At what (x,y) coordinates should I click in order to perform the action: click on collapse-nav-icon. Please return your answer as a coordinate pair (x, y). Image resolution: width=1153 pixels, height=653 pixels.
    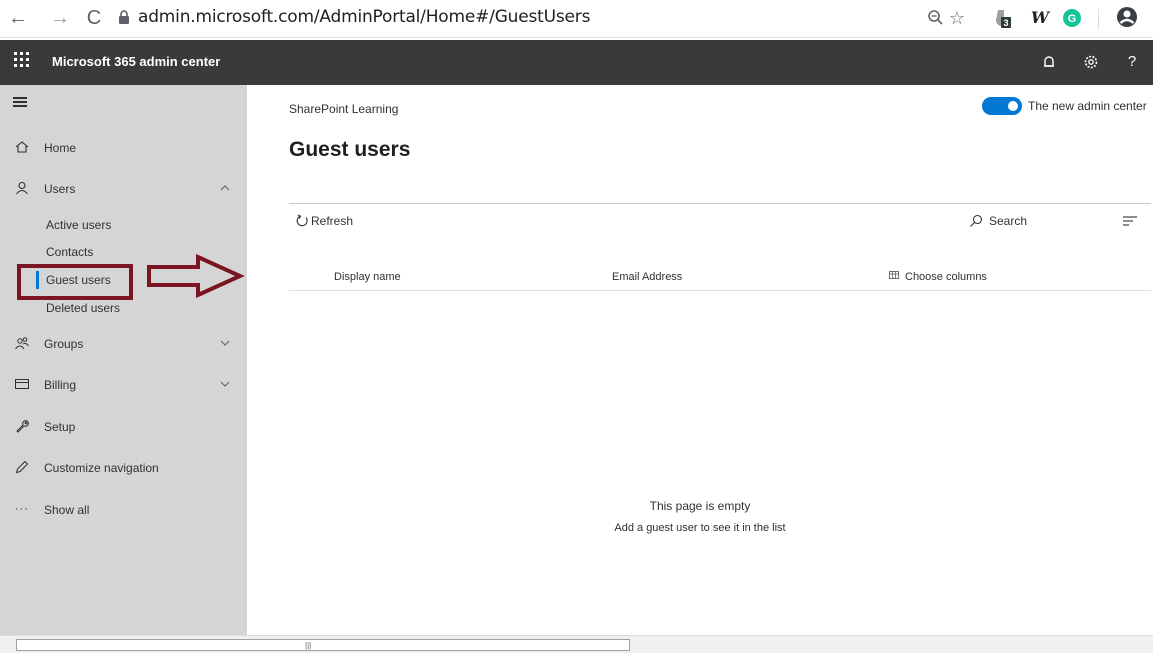
    Looking at the image, I should click on (20, 102).